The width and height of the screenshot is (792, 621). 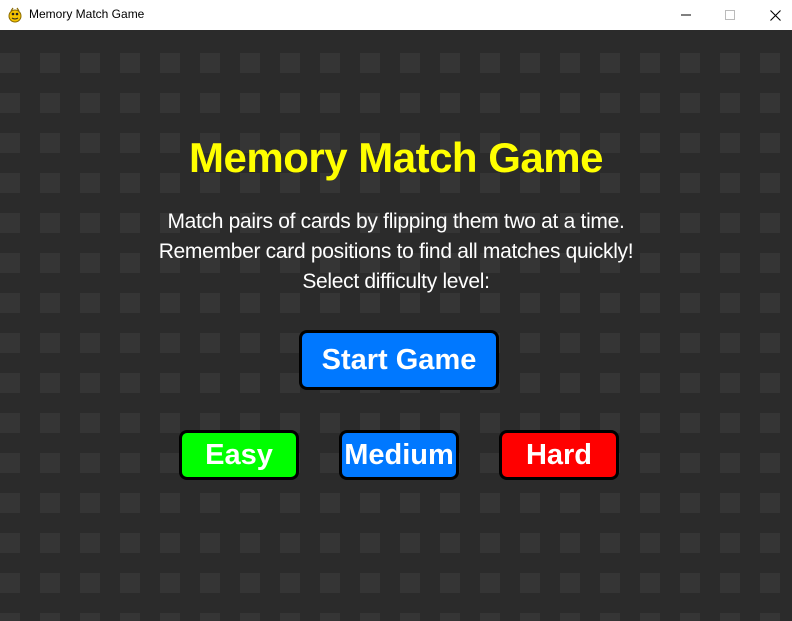 What do you see at coordinates (15, 15) in the screenshot?
I see `pygame-snake-icon` at bounding box center [15, 15].